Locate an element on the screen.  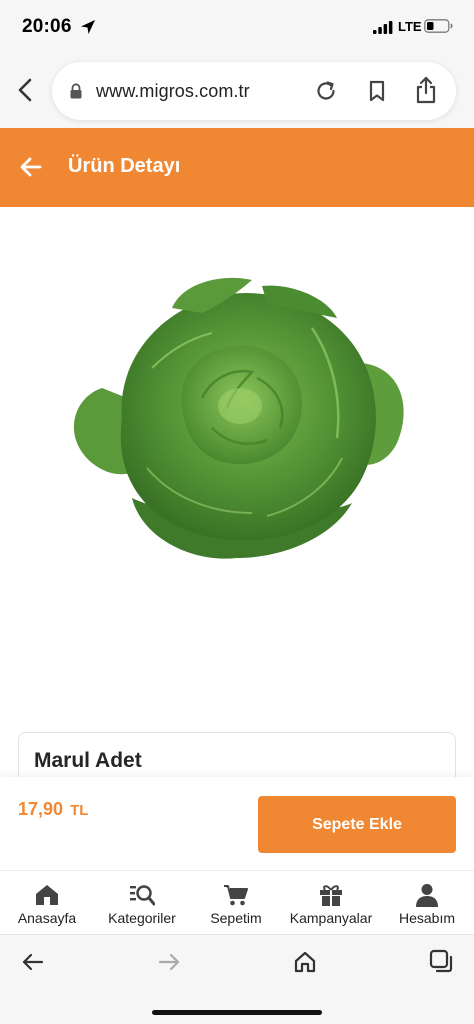
page-title: Ürün Detayı is located at coordinates (124, 166).